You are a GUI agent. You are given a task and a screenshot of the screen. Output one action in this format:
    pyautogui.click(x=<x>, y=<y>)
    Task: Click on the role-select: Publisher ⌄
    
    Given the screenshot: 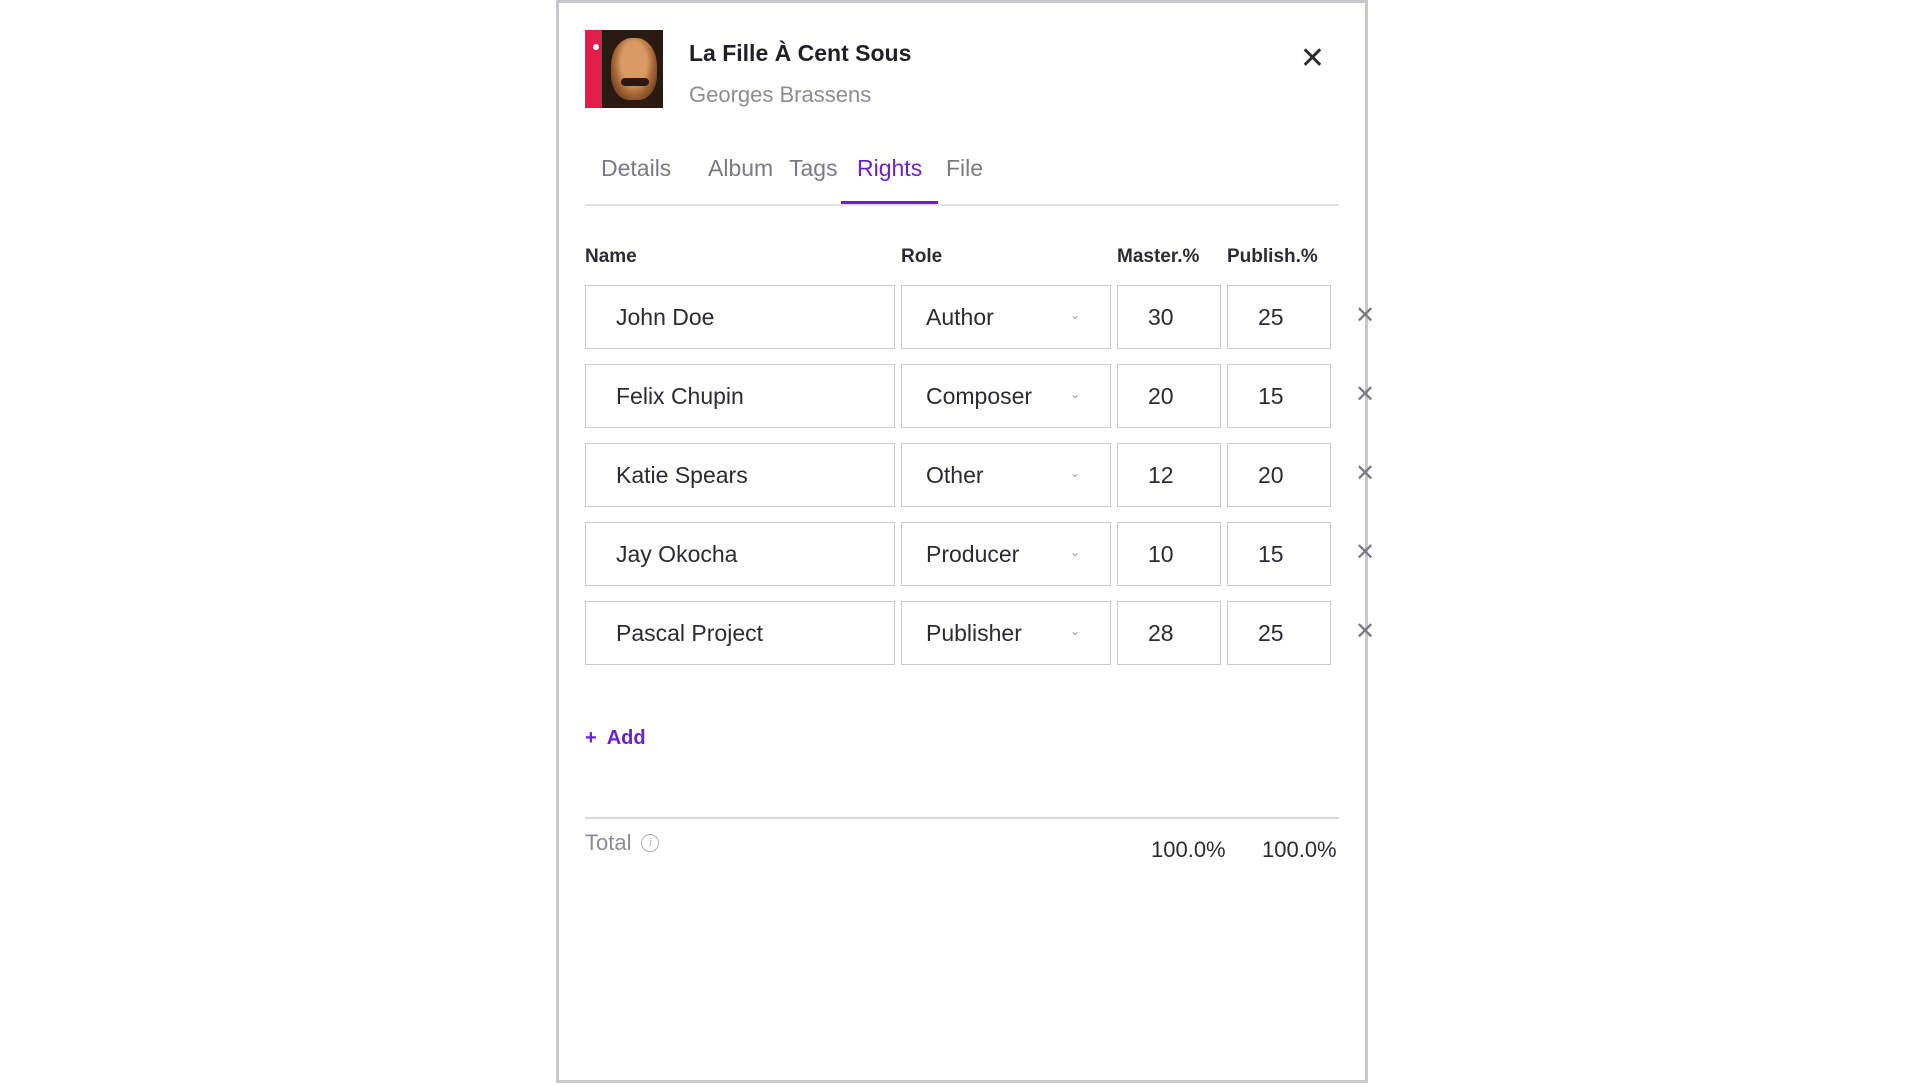 What is the action you would take?
    pyautogui.click(x=1006, y=633)
    